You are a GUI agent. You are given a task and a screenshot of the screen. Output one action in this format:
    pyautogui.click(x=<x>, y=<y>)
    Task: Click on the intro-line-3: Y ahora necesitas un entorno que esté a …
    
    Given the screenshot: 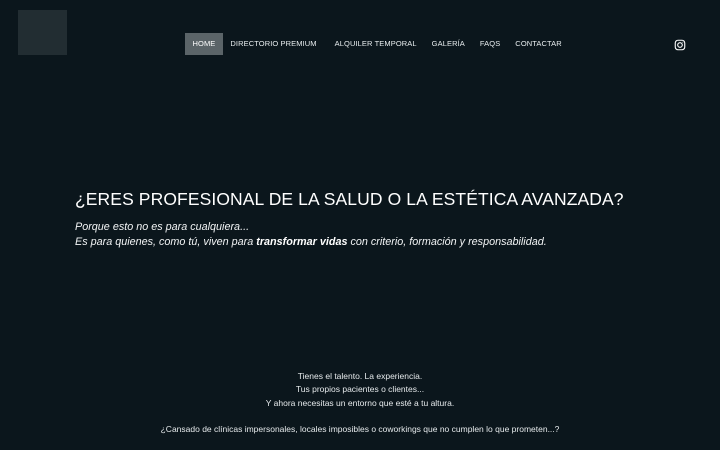 What is the action you would take?
    pyautogui.click(x=360, y=402)
    